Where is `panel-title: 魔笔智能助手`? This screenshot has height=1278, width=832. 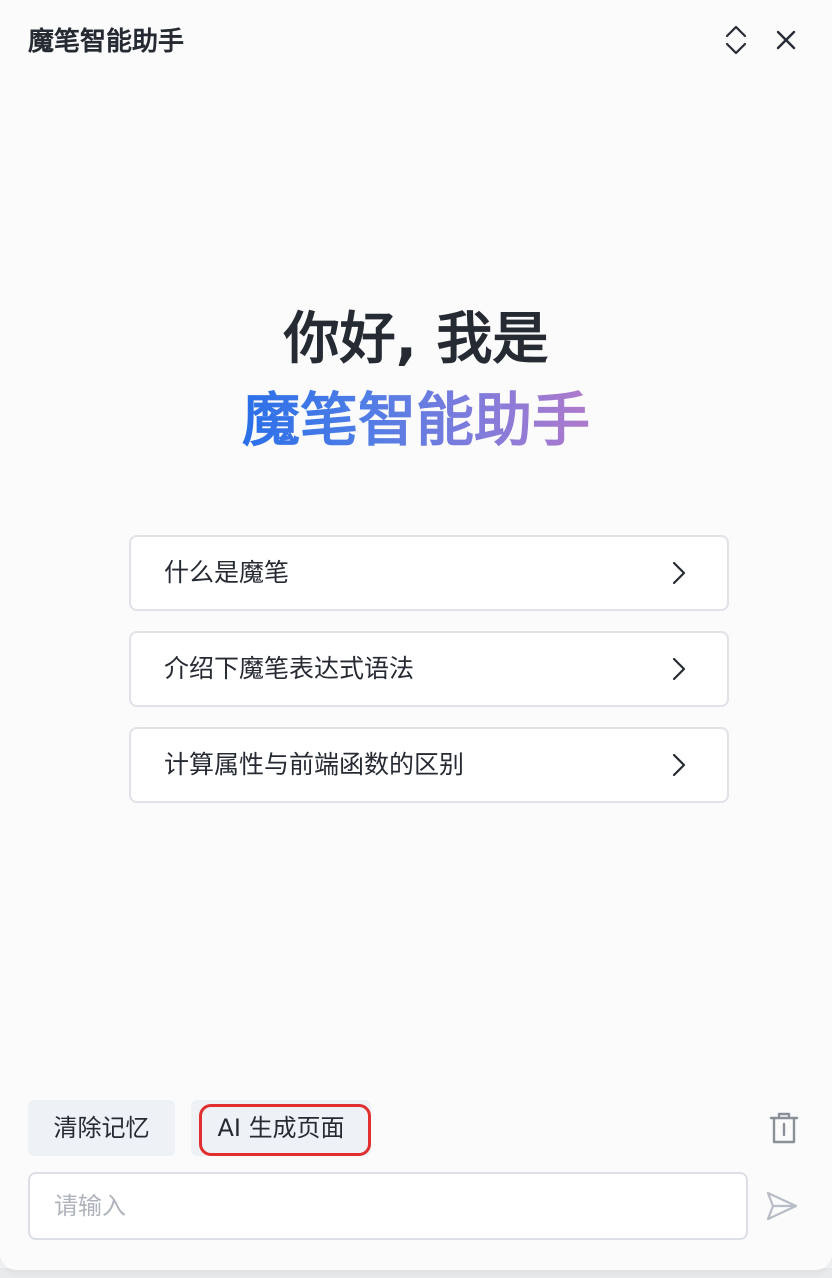
panel-title: 魔笔智能助手 is located at coordinates (106, 42).